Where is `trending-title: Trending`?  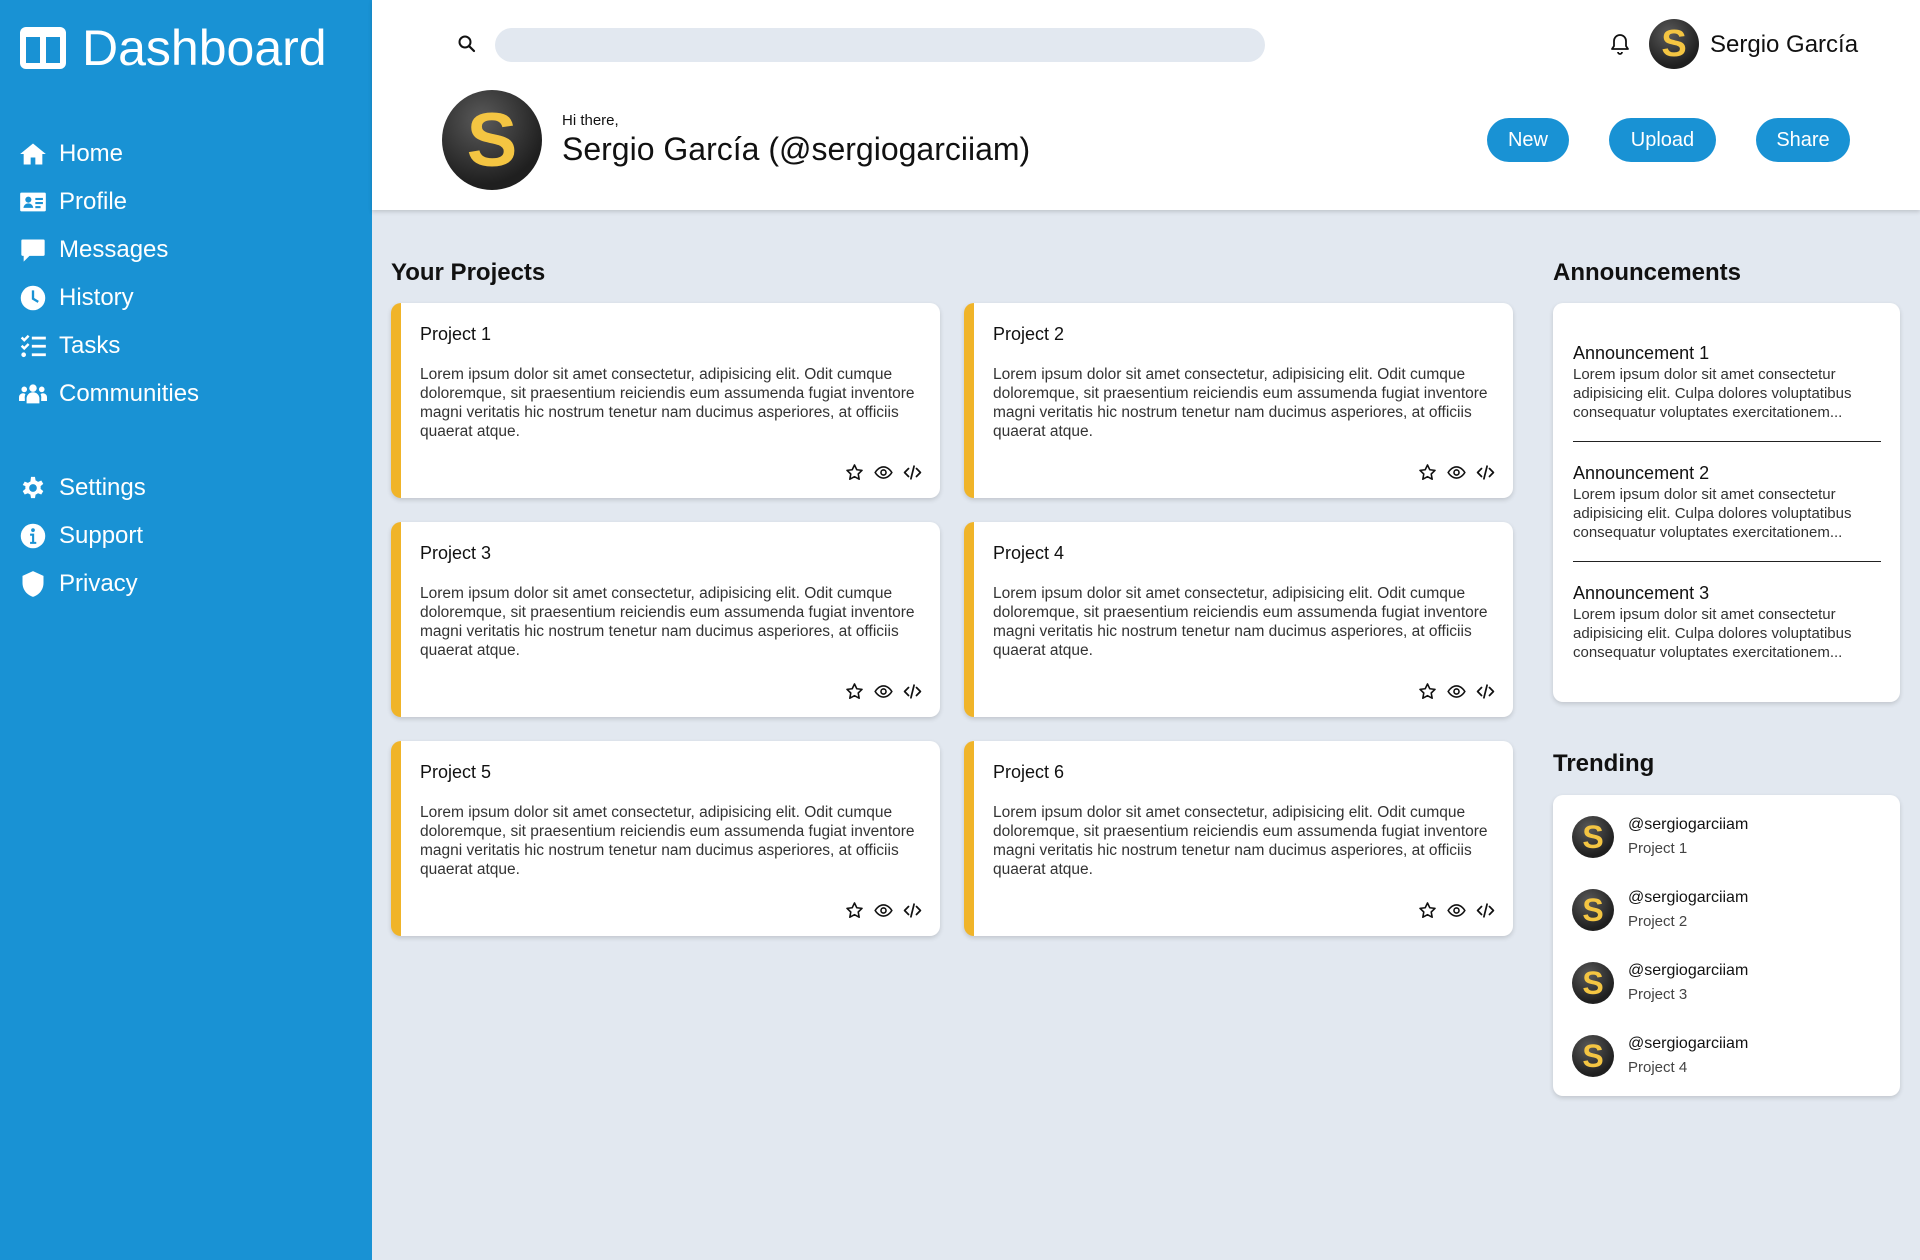 trending-title: Trending is located at coordinates (1604, 763).